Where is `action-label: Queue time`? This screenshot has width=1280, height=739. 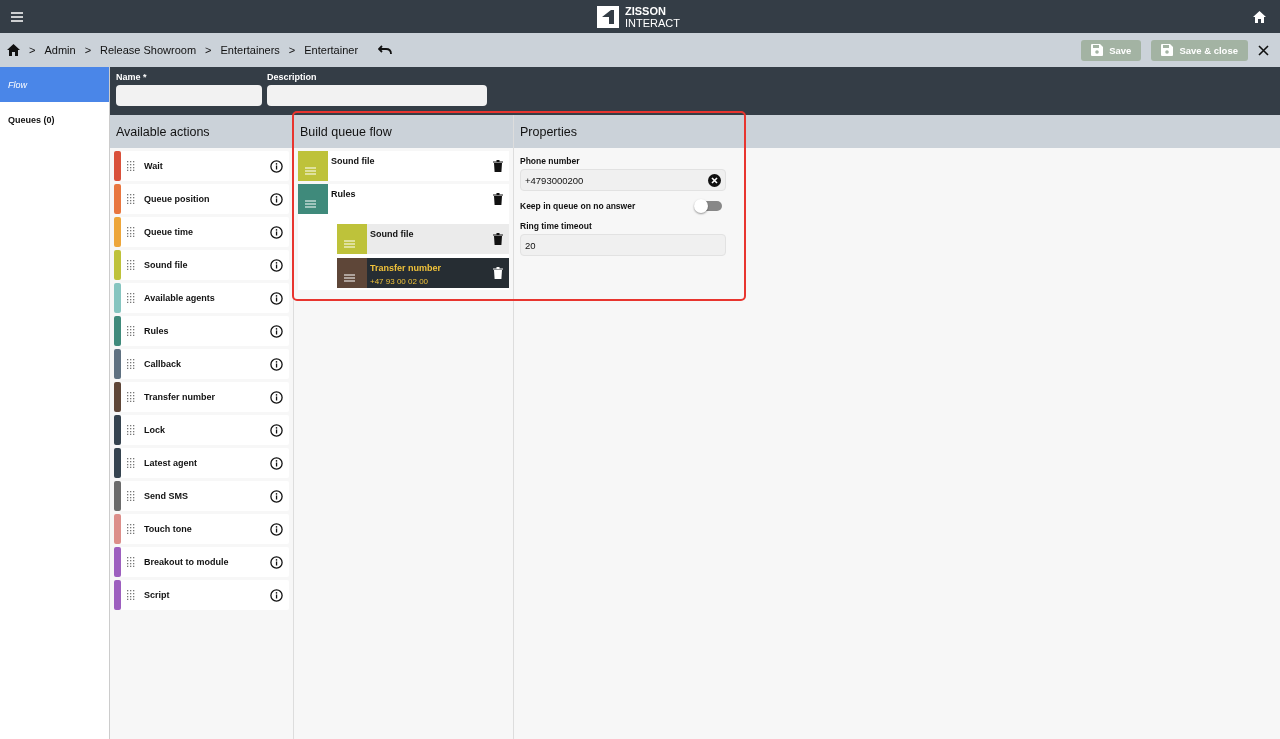 action-label: Queue time is located at coordinates (169, 232).